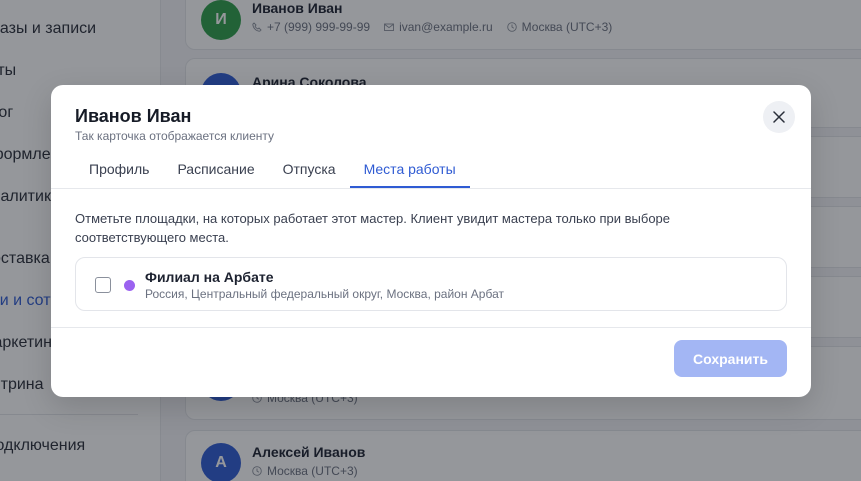 The width and height of the screenshot is (861, 481). I want to click on modal-title: Иванов Иван, so click(133, 116).